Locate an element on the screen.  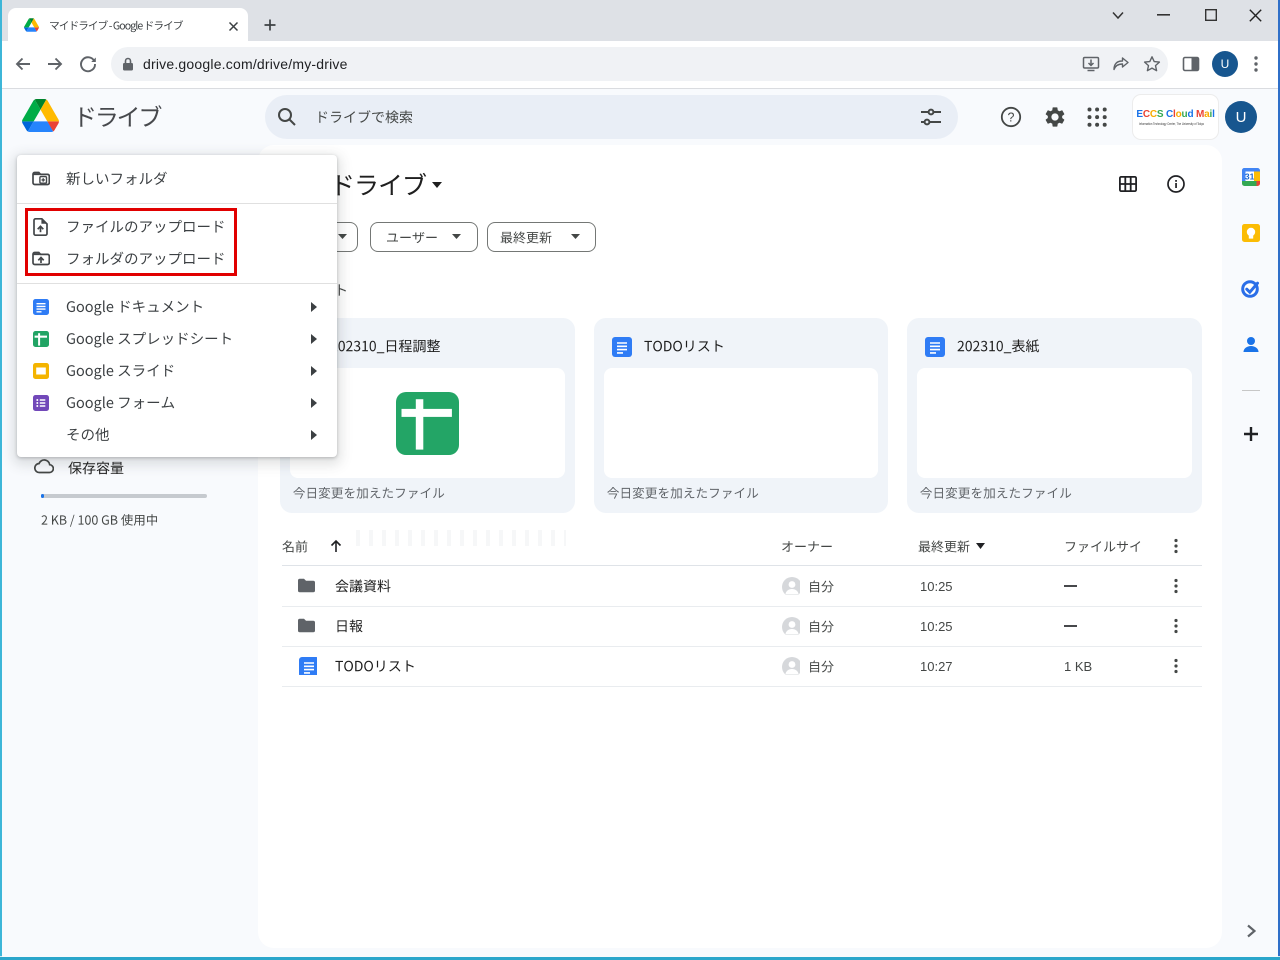
svg-text: 31 is located at coordinates (1250, 177).